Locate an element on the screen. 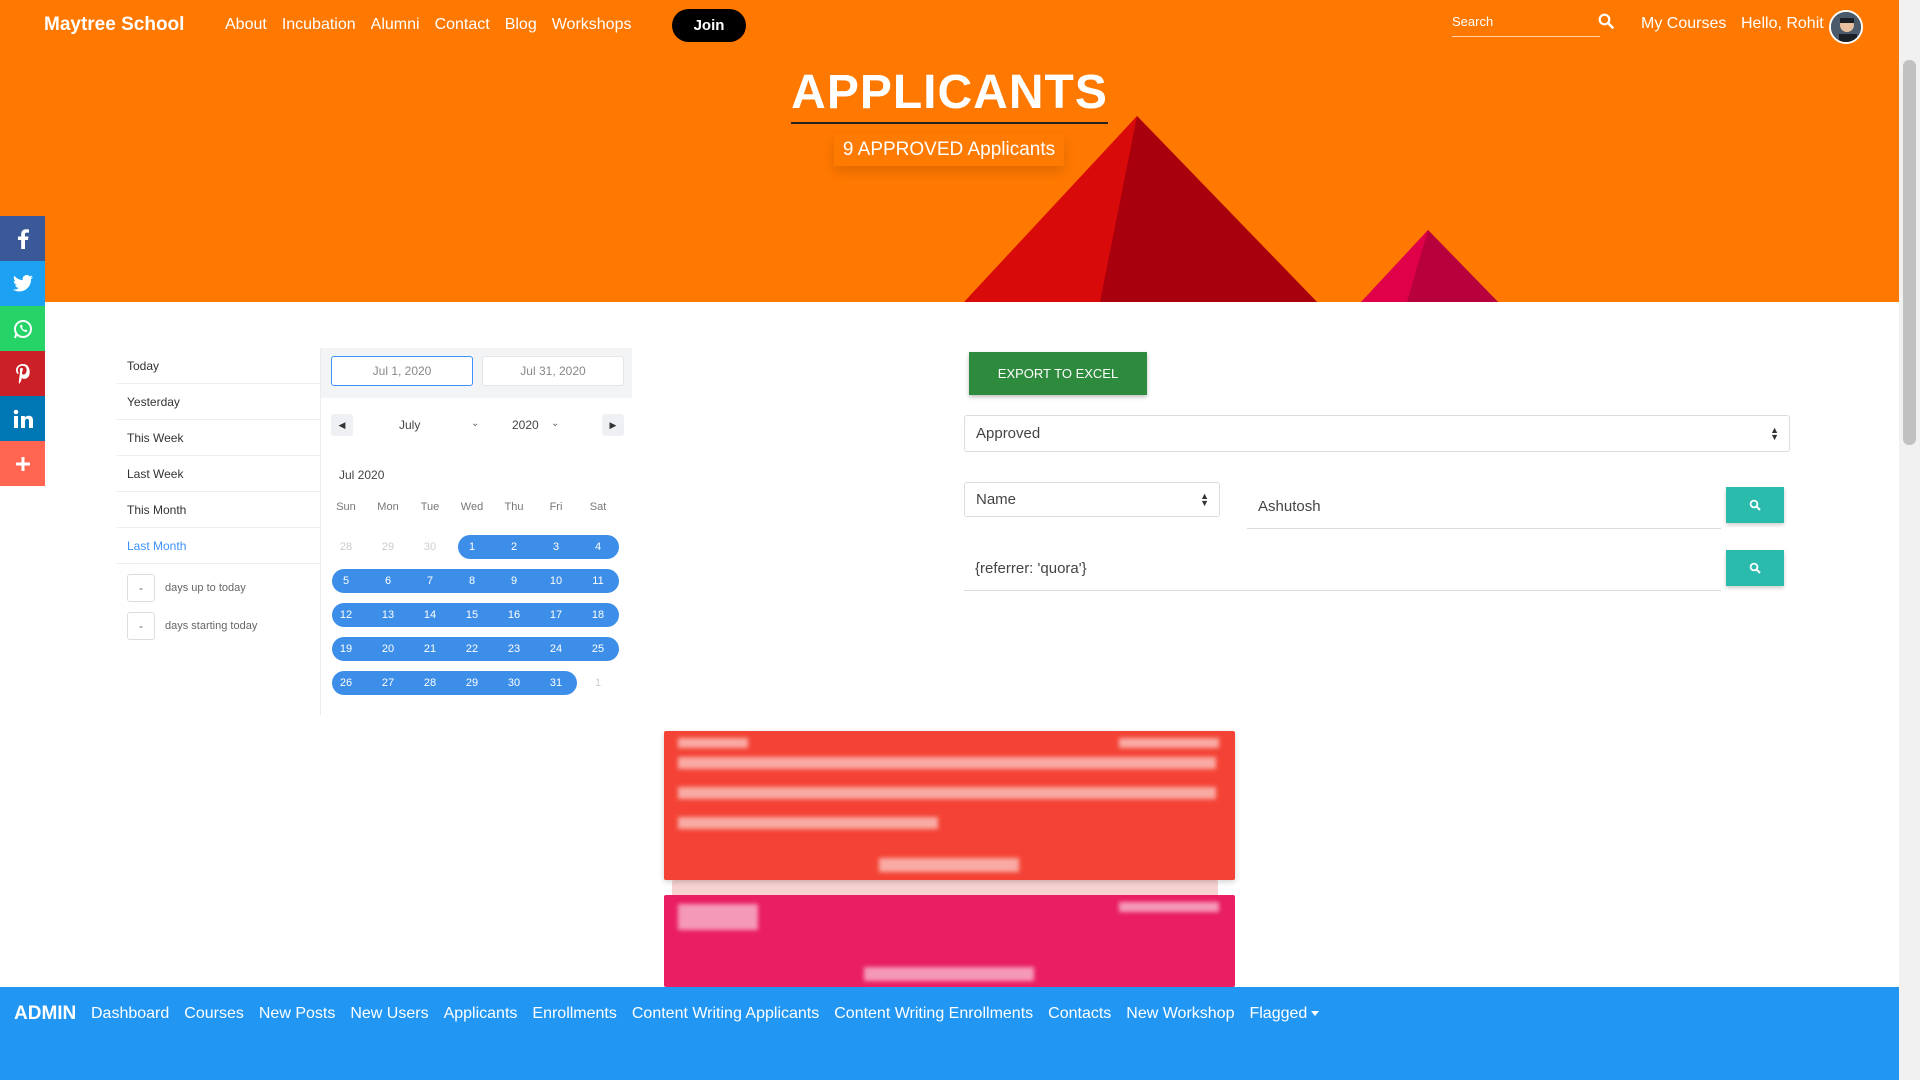  calendar-day-selected: 6 is located at coordinates (388, 581).